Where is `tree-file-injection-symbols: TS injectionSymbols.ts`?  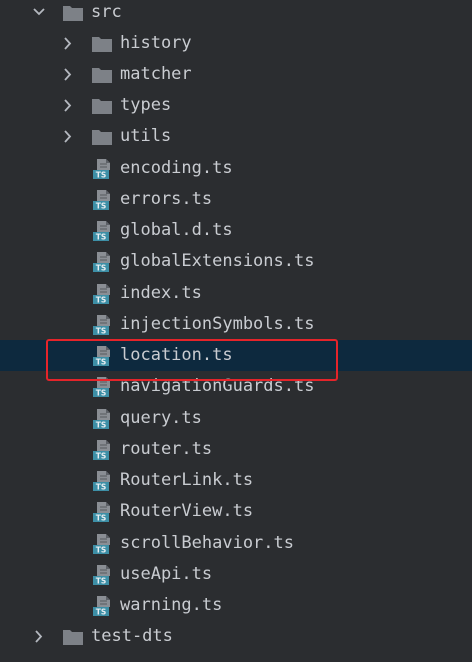
tree-file-injection-symbols: TS injectionSymbols.ts is located at coordinates (236, 324).